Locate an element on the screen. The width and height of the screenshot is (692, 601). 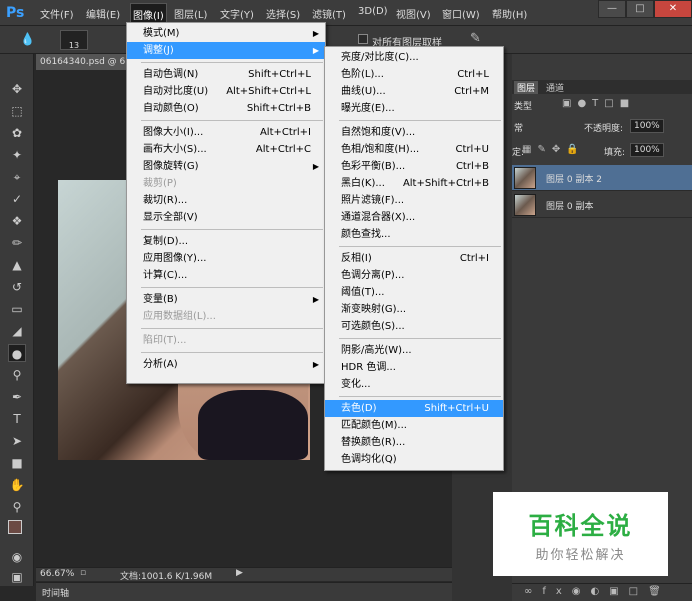
healing-brush-icon: ❖ is located at coordinates (17, 221).